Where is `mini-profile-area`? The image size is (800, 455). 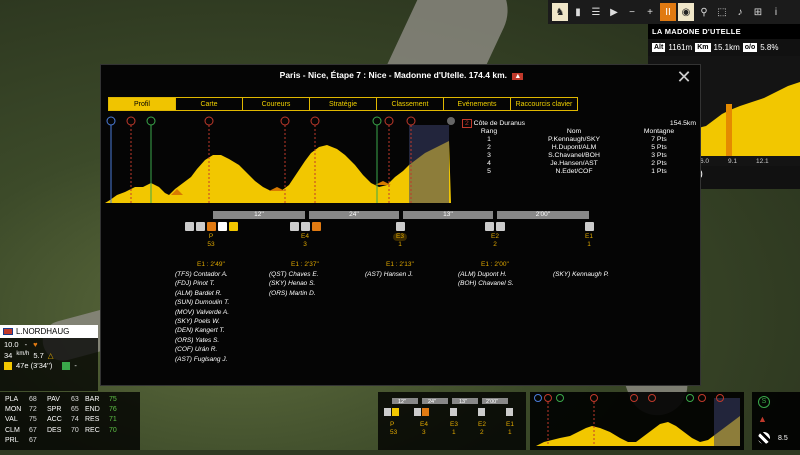 mini-profile-area is located at coordinates (638, 431).